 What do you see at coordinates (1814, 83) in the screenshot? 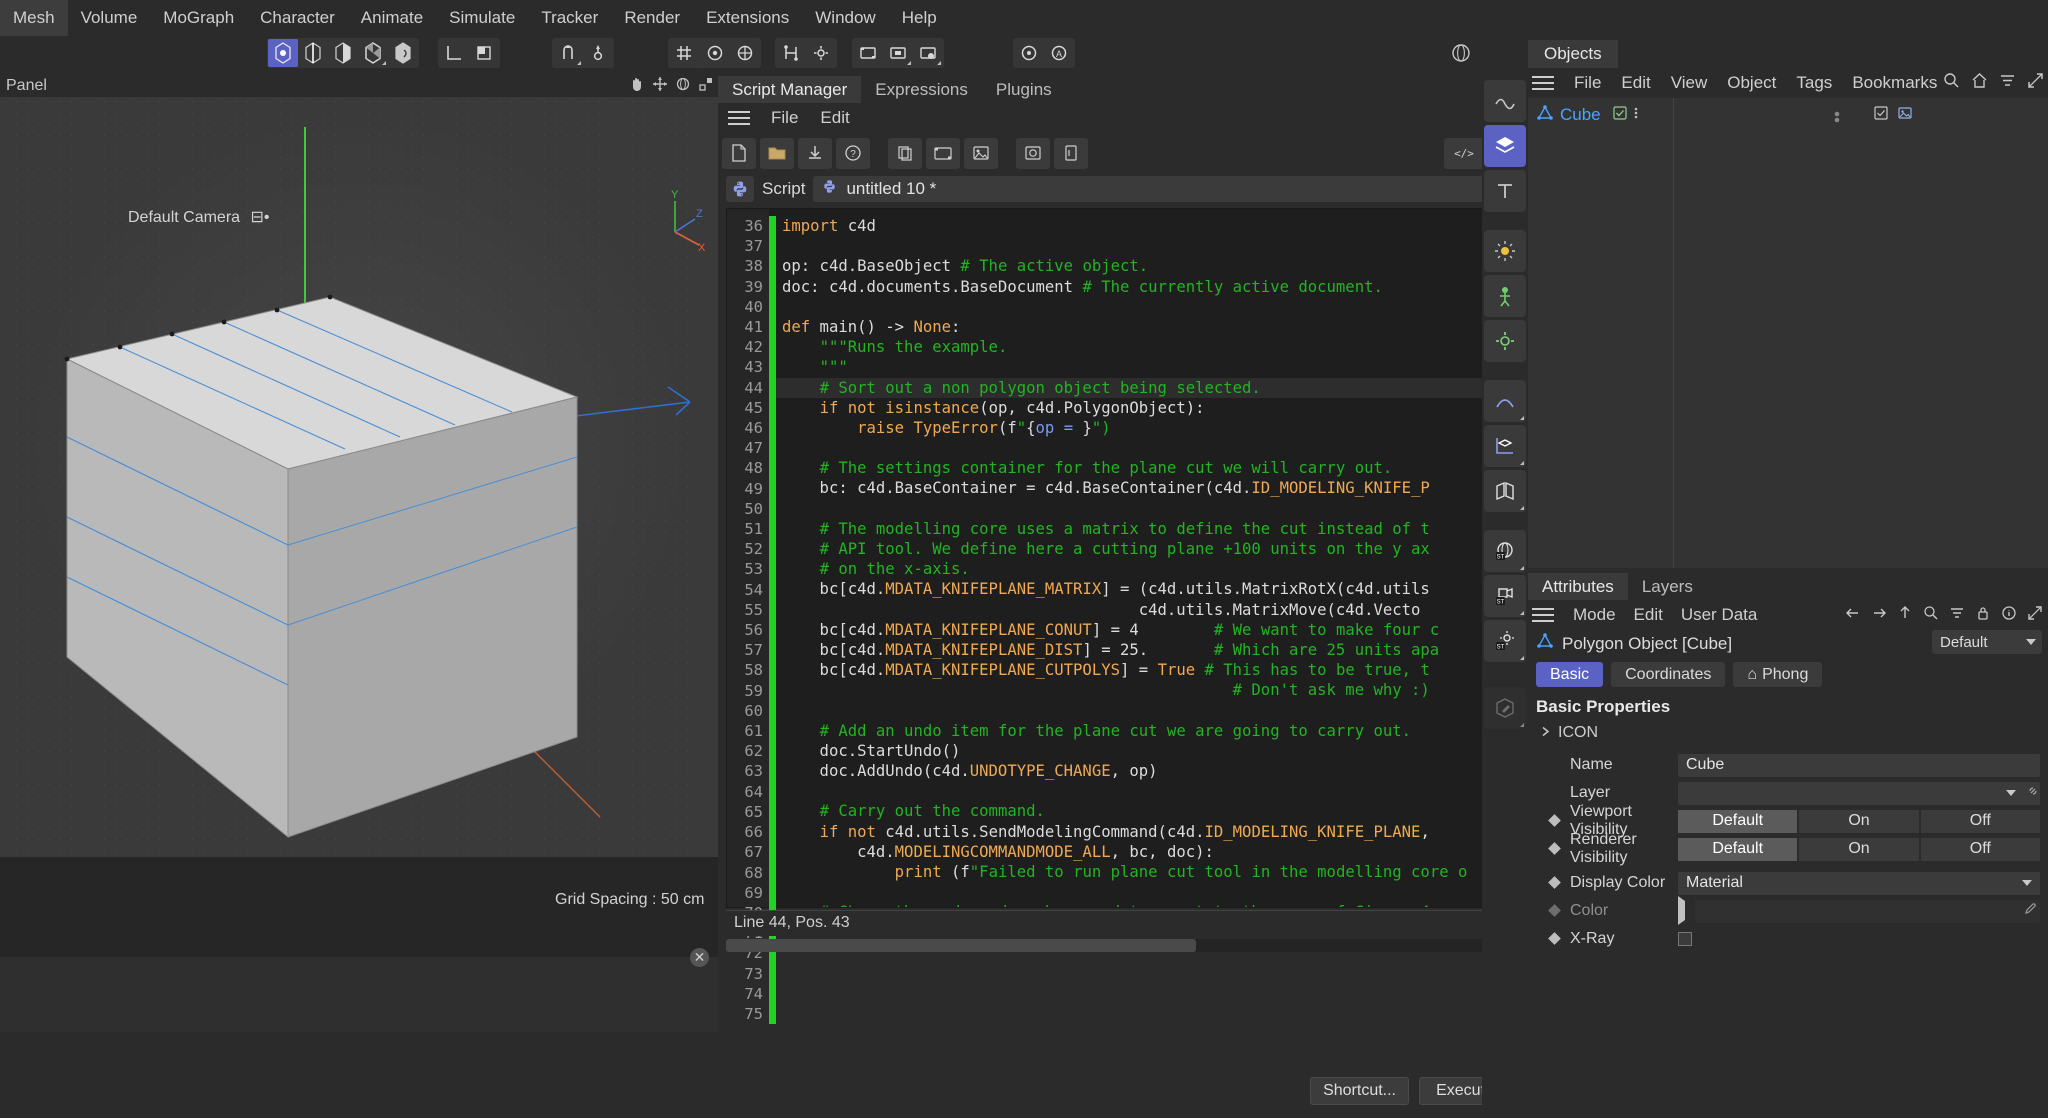
I see `objects-menu-tags: Tags` at bounding box center [1814, 83].